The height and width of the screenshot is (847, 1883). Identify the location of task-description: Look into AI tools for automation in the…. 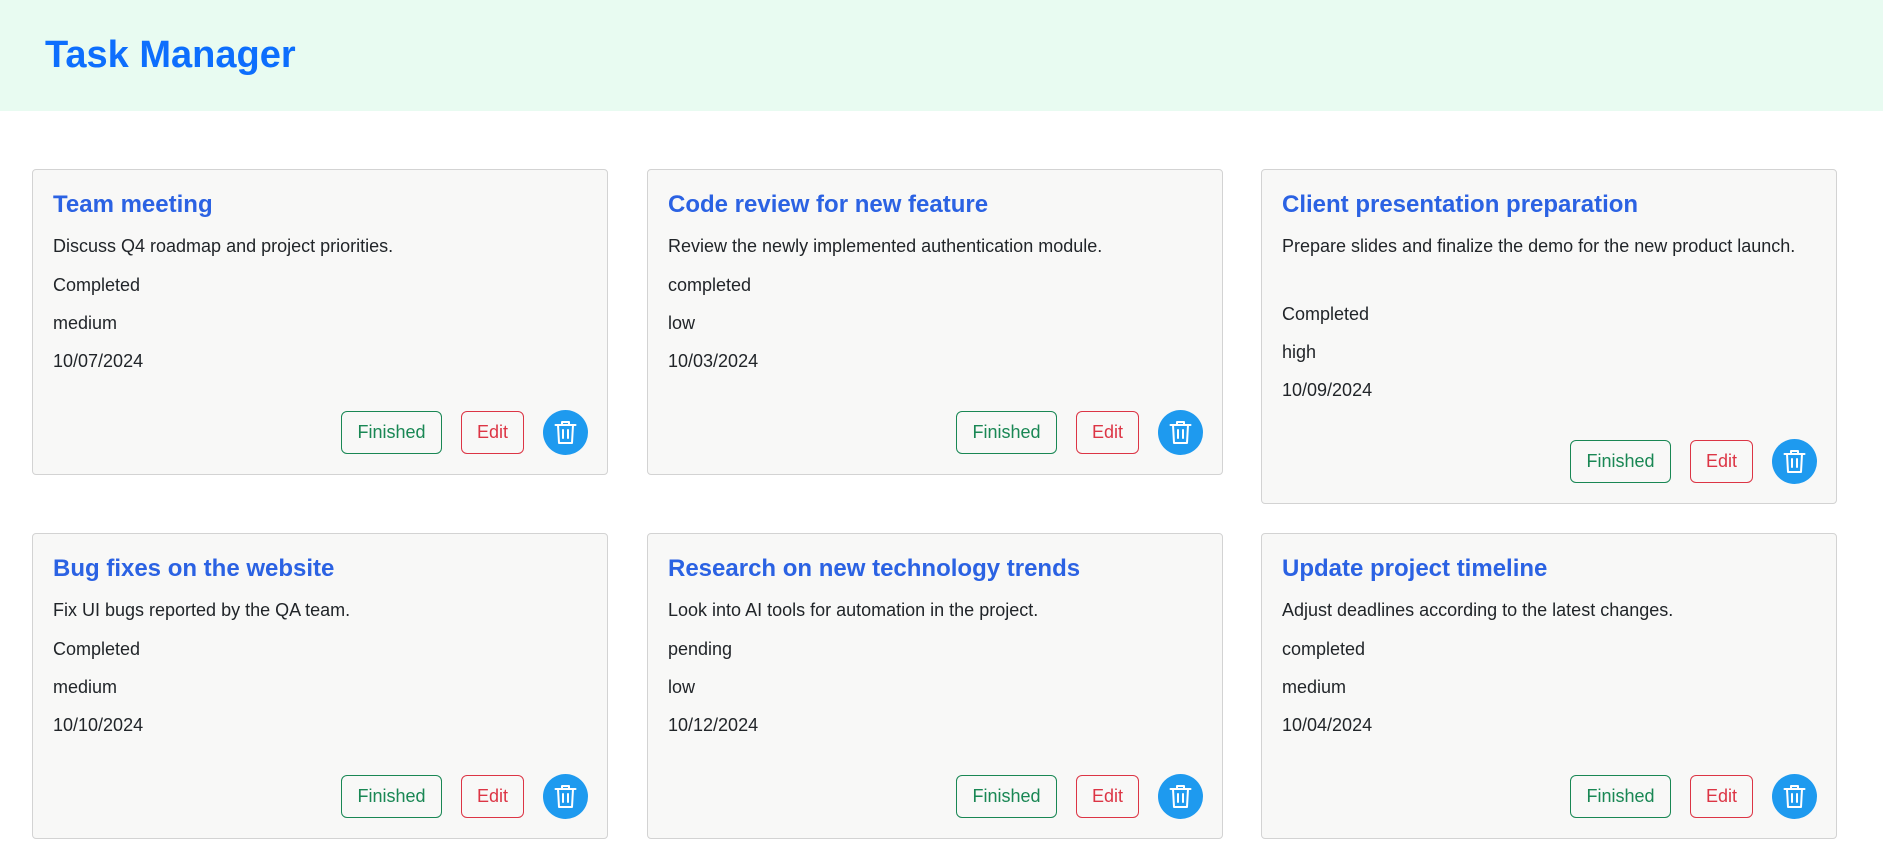
(853, 610).